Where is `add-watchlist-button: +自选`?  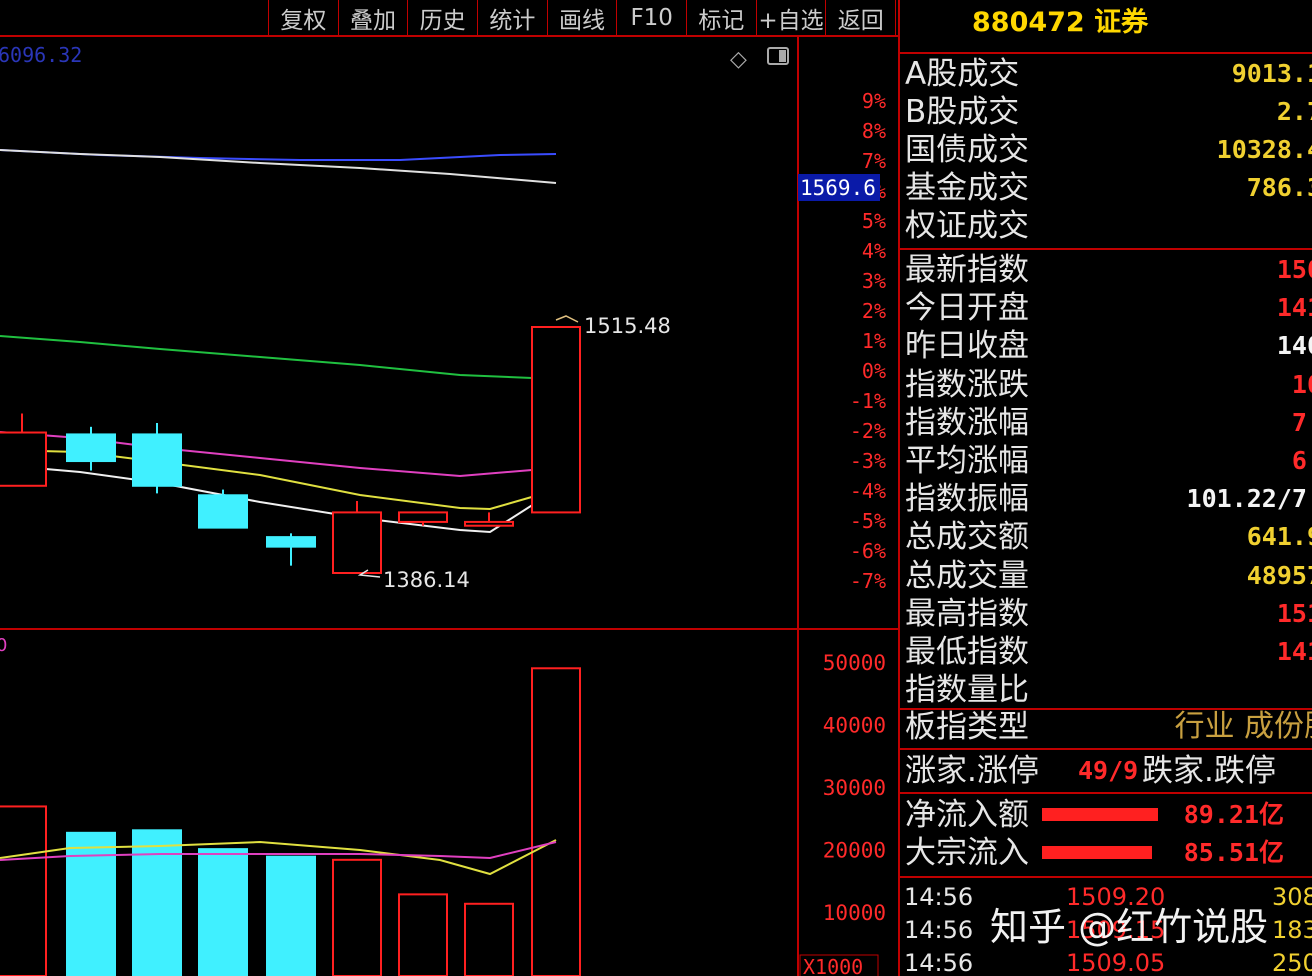
add-watchlist-button: +自选 is located at coordinates (790, 18).